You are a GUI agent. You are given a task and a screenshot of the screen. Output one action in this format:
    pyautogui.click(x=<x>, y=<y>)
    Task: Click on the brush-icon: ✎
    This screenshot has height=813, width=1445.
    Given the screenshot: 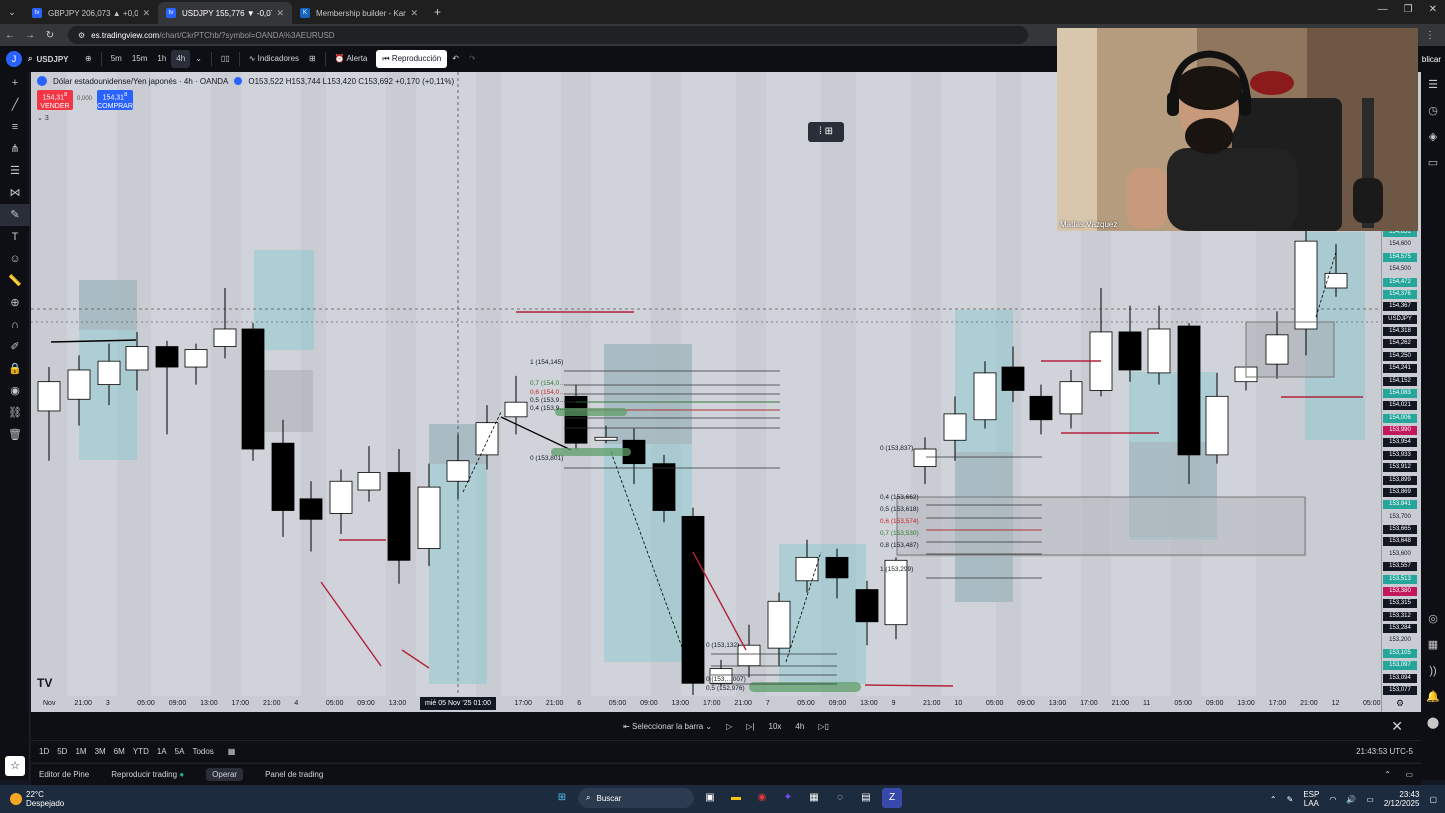 What is the action you would take?
    pyautogui.click(x=15, y=215)
    